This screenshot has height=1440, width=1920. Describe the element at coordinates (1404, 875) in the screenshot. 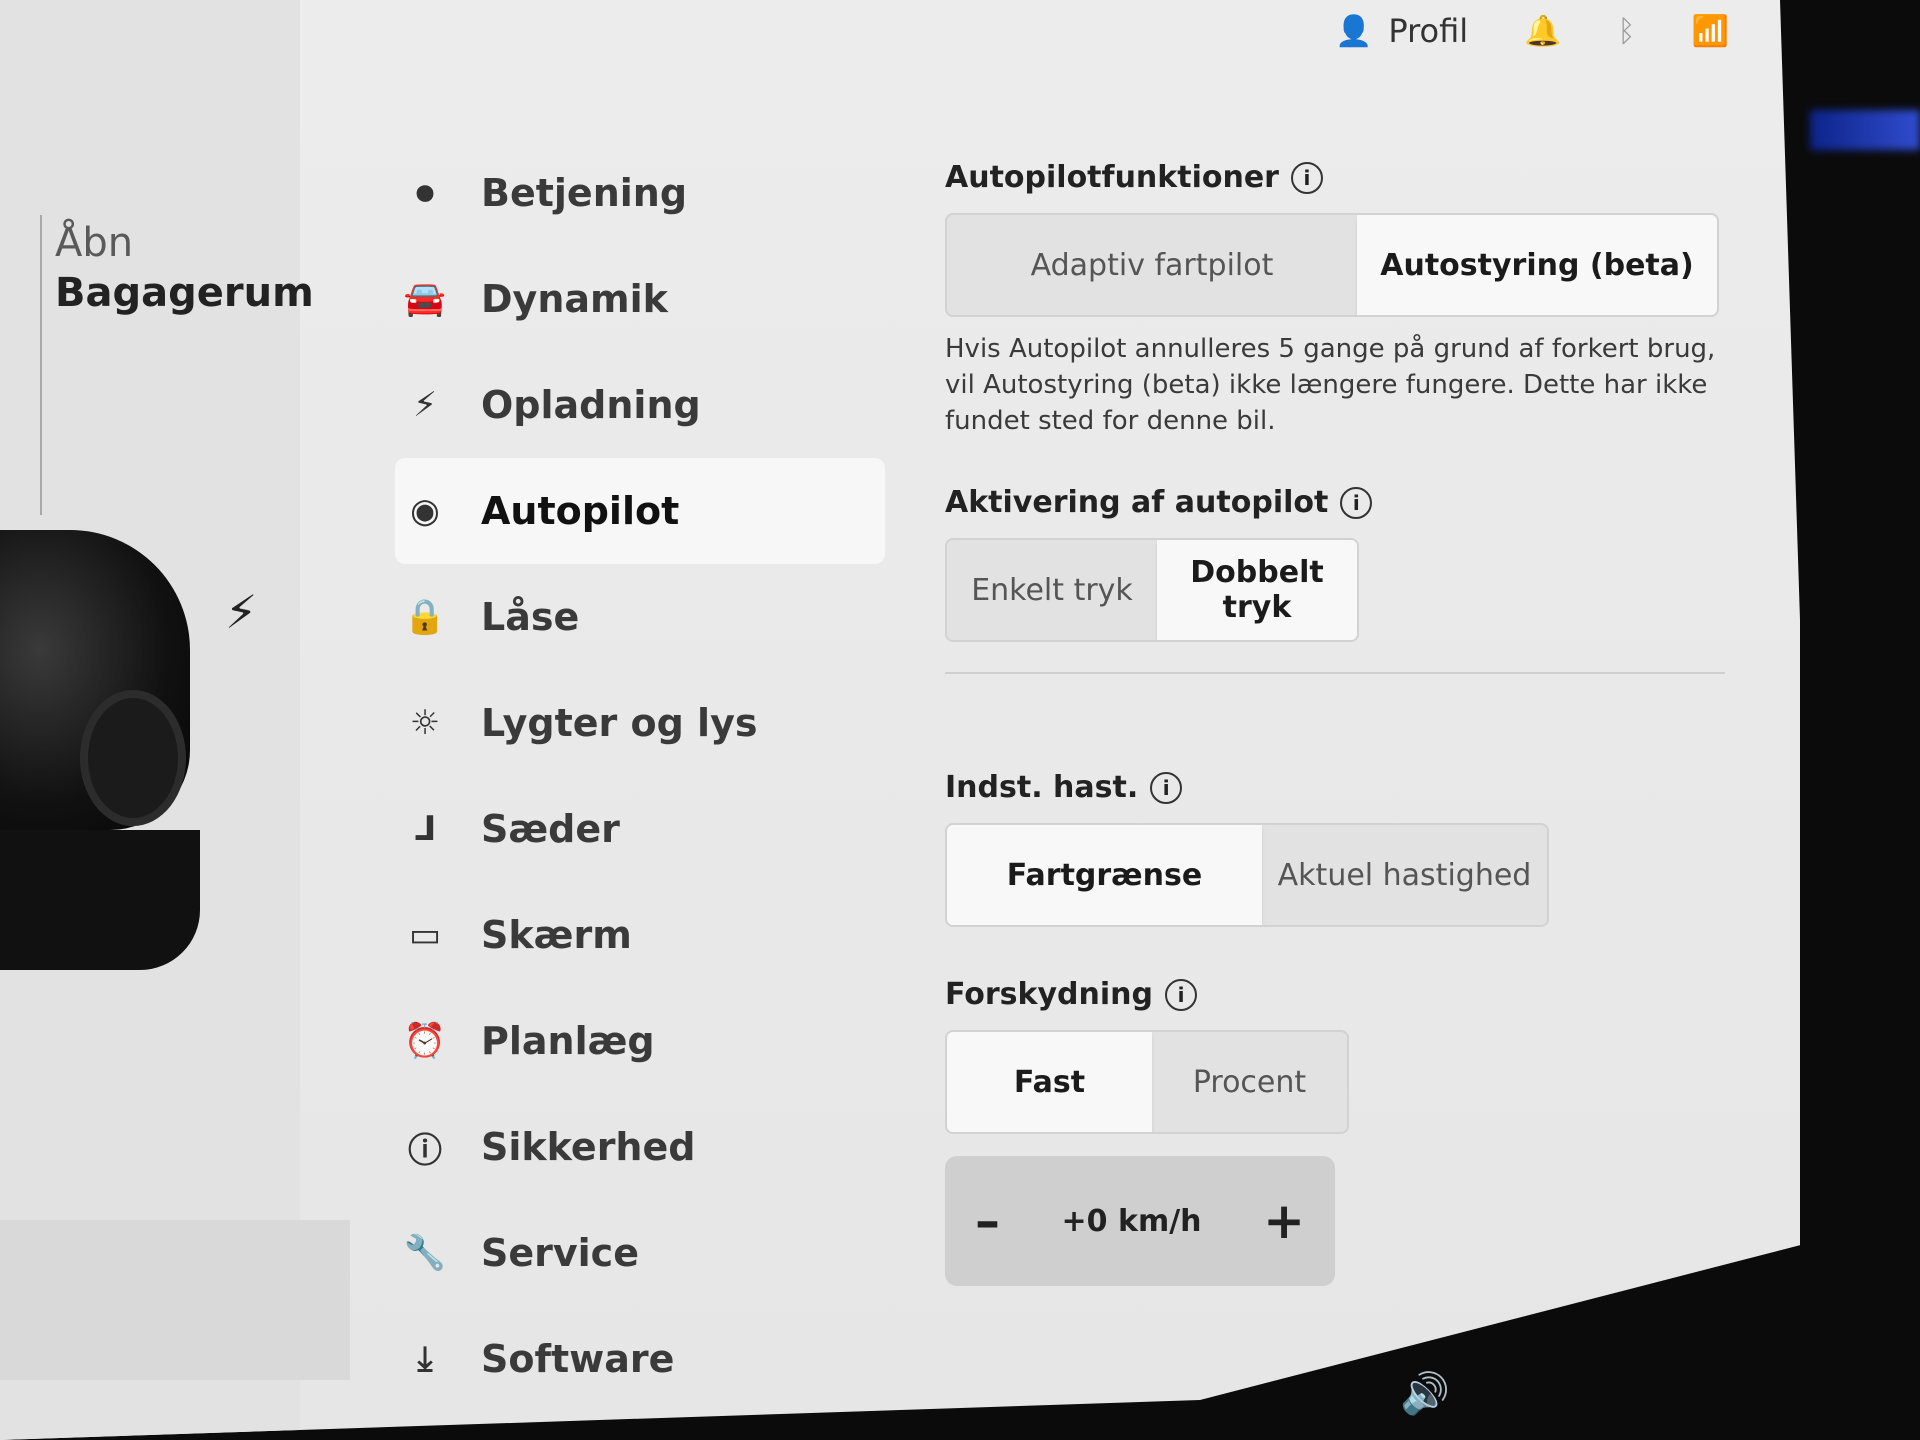

I see `aktuel-hastighed-option: Aktuel hastighed` at that location.